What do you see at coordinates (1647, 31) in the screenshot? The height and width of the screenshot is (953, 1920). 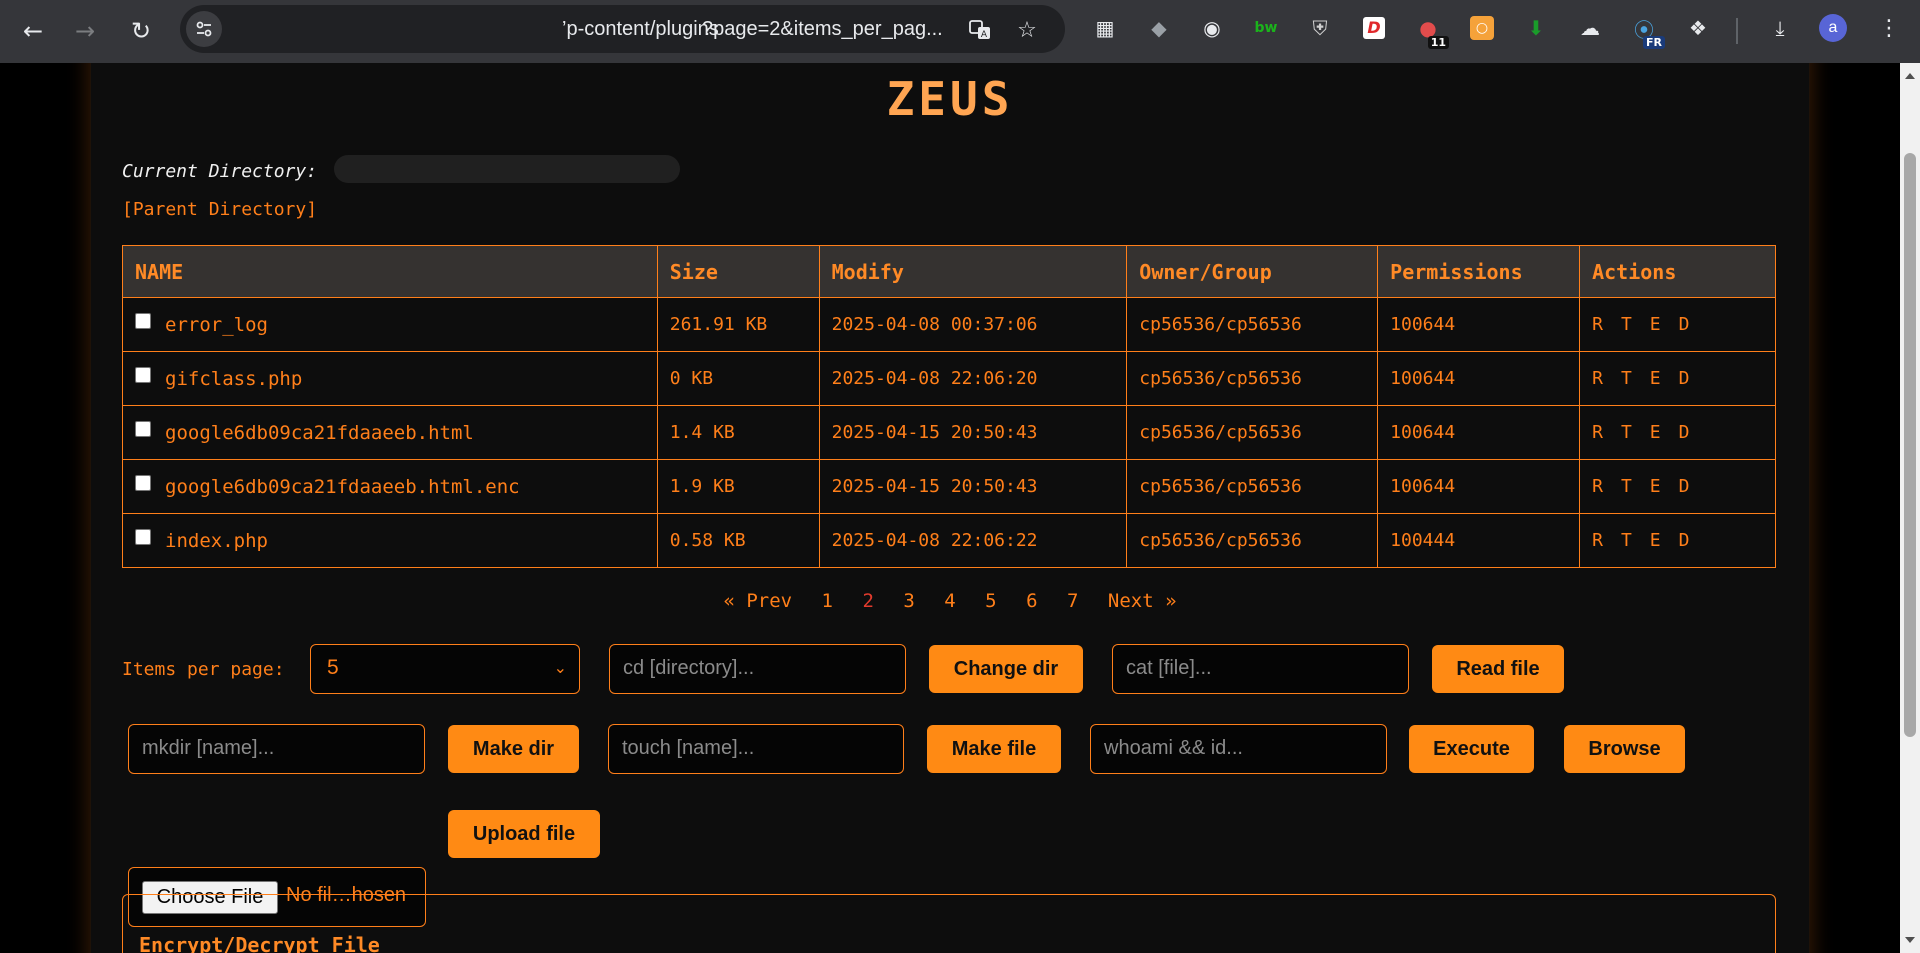 I see `translate-globe-icon: ⦿ FR` at bounding box center [1647, 31].